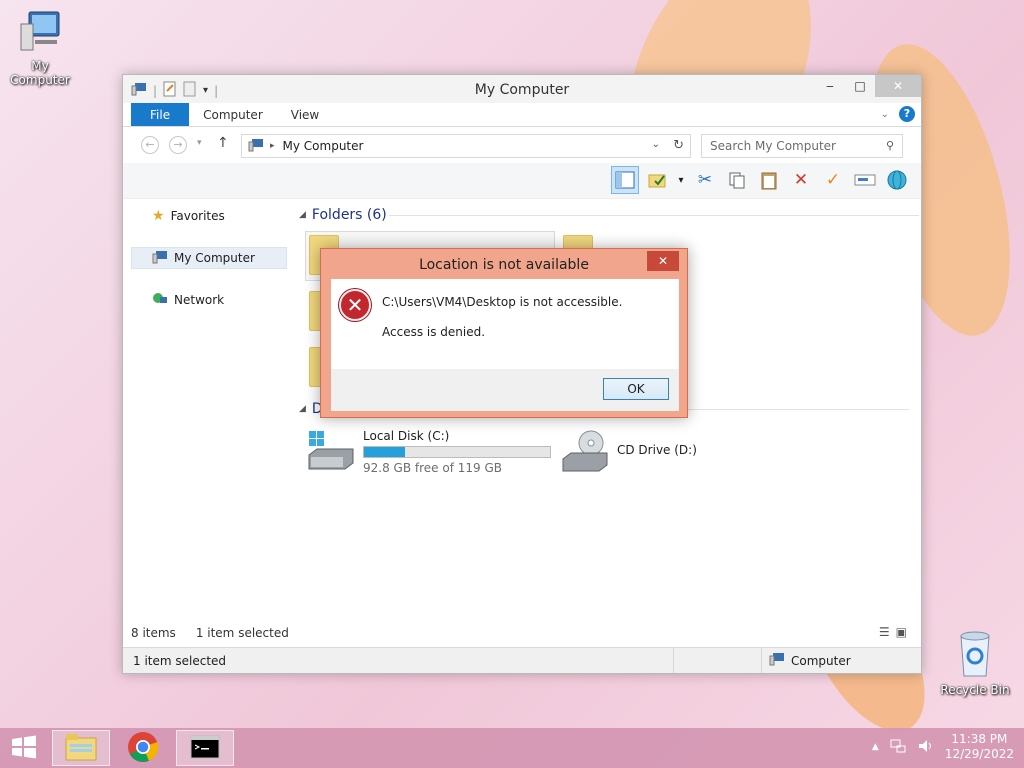 This screenshot has height=768, width=1024. What do you see at coordinates (821, 660) in the screenshot?
I see `status-location-label: Computer` at bounding box center [821, 660].